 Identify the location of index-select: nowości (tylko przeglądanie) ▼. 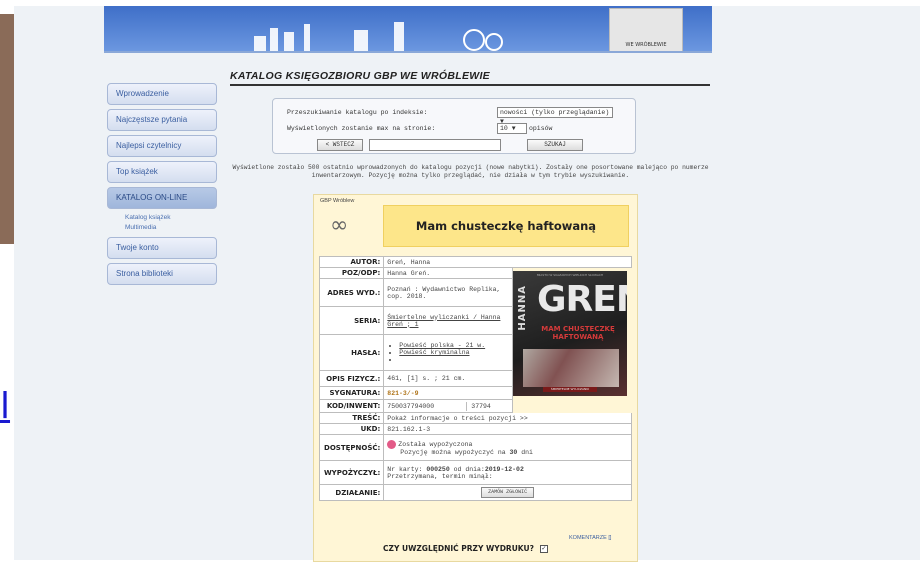
(555, 116).